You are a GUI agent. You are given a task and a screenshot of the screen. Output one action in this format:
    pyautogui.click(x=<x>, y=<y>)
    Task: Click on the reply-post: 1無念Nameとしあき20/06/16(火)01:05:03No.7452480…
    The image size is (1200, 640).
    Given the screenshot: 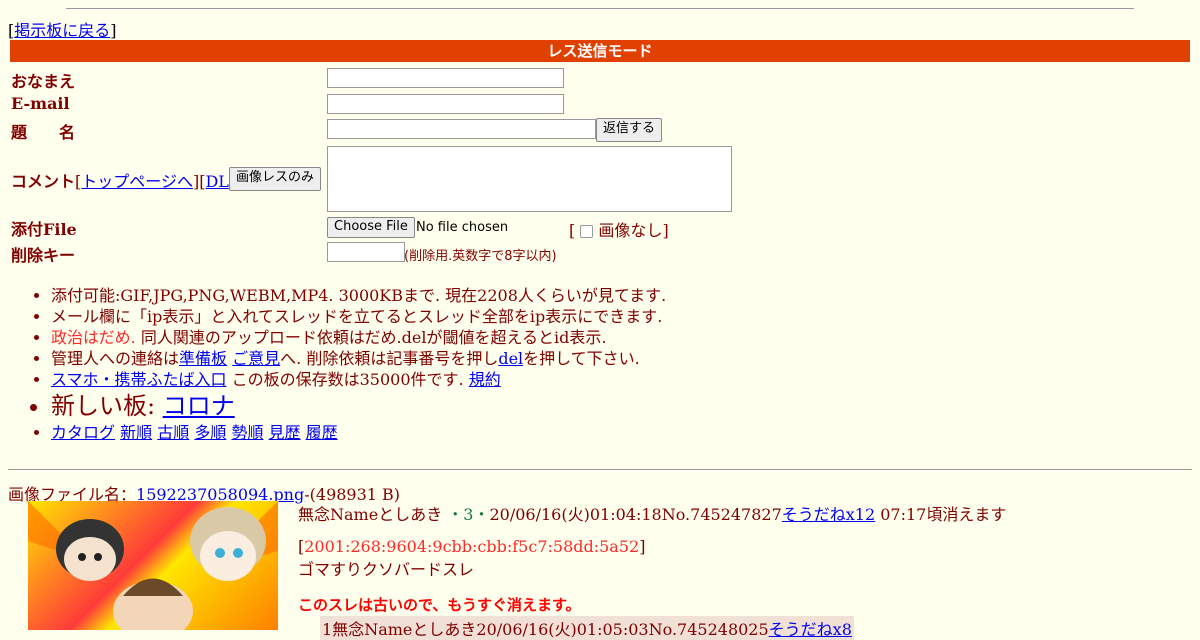 What is the action you would take?
    pyautogui.click(x=587, y=628)
    